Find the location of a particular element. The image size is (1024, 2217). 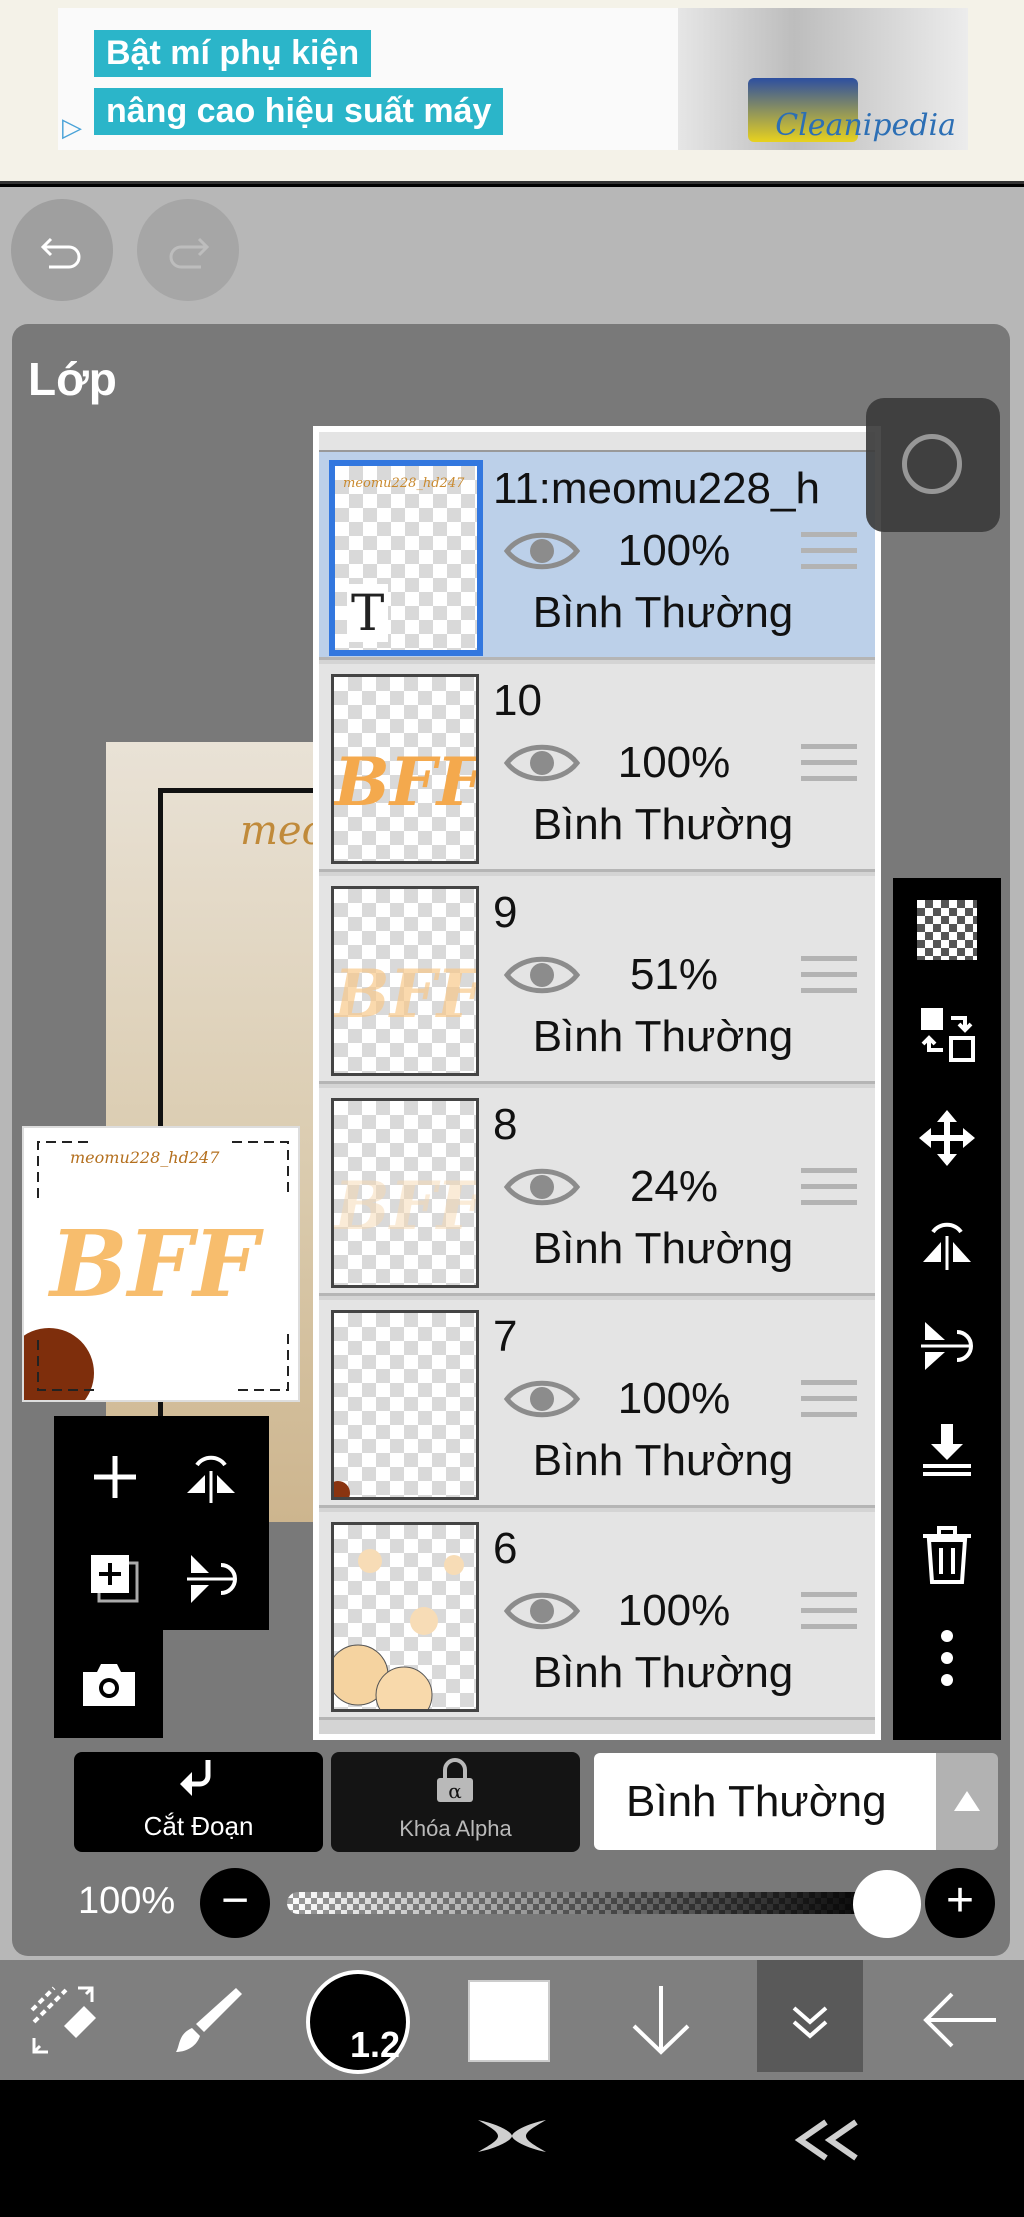

chevron-up-icon is located at coordinates (967, 1801).